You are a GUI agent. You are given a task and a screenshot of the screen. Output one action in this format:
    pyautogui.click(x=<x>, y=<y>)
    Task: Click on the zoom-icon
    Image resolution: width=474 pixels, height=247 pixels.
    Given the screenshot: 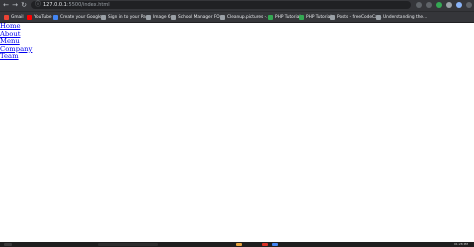 What is the action you would take?
    pyautogui.click(x=419, y=5)
    